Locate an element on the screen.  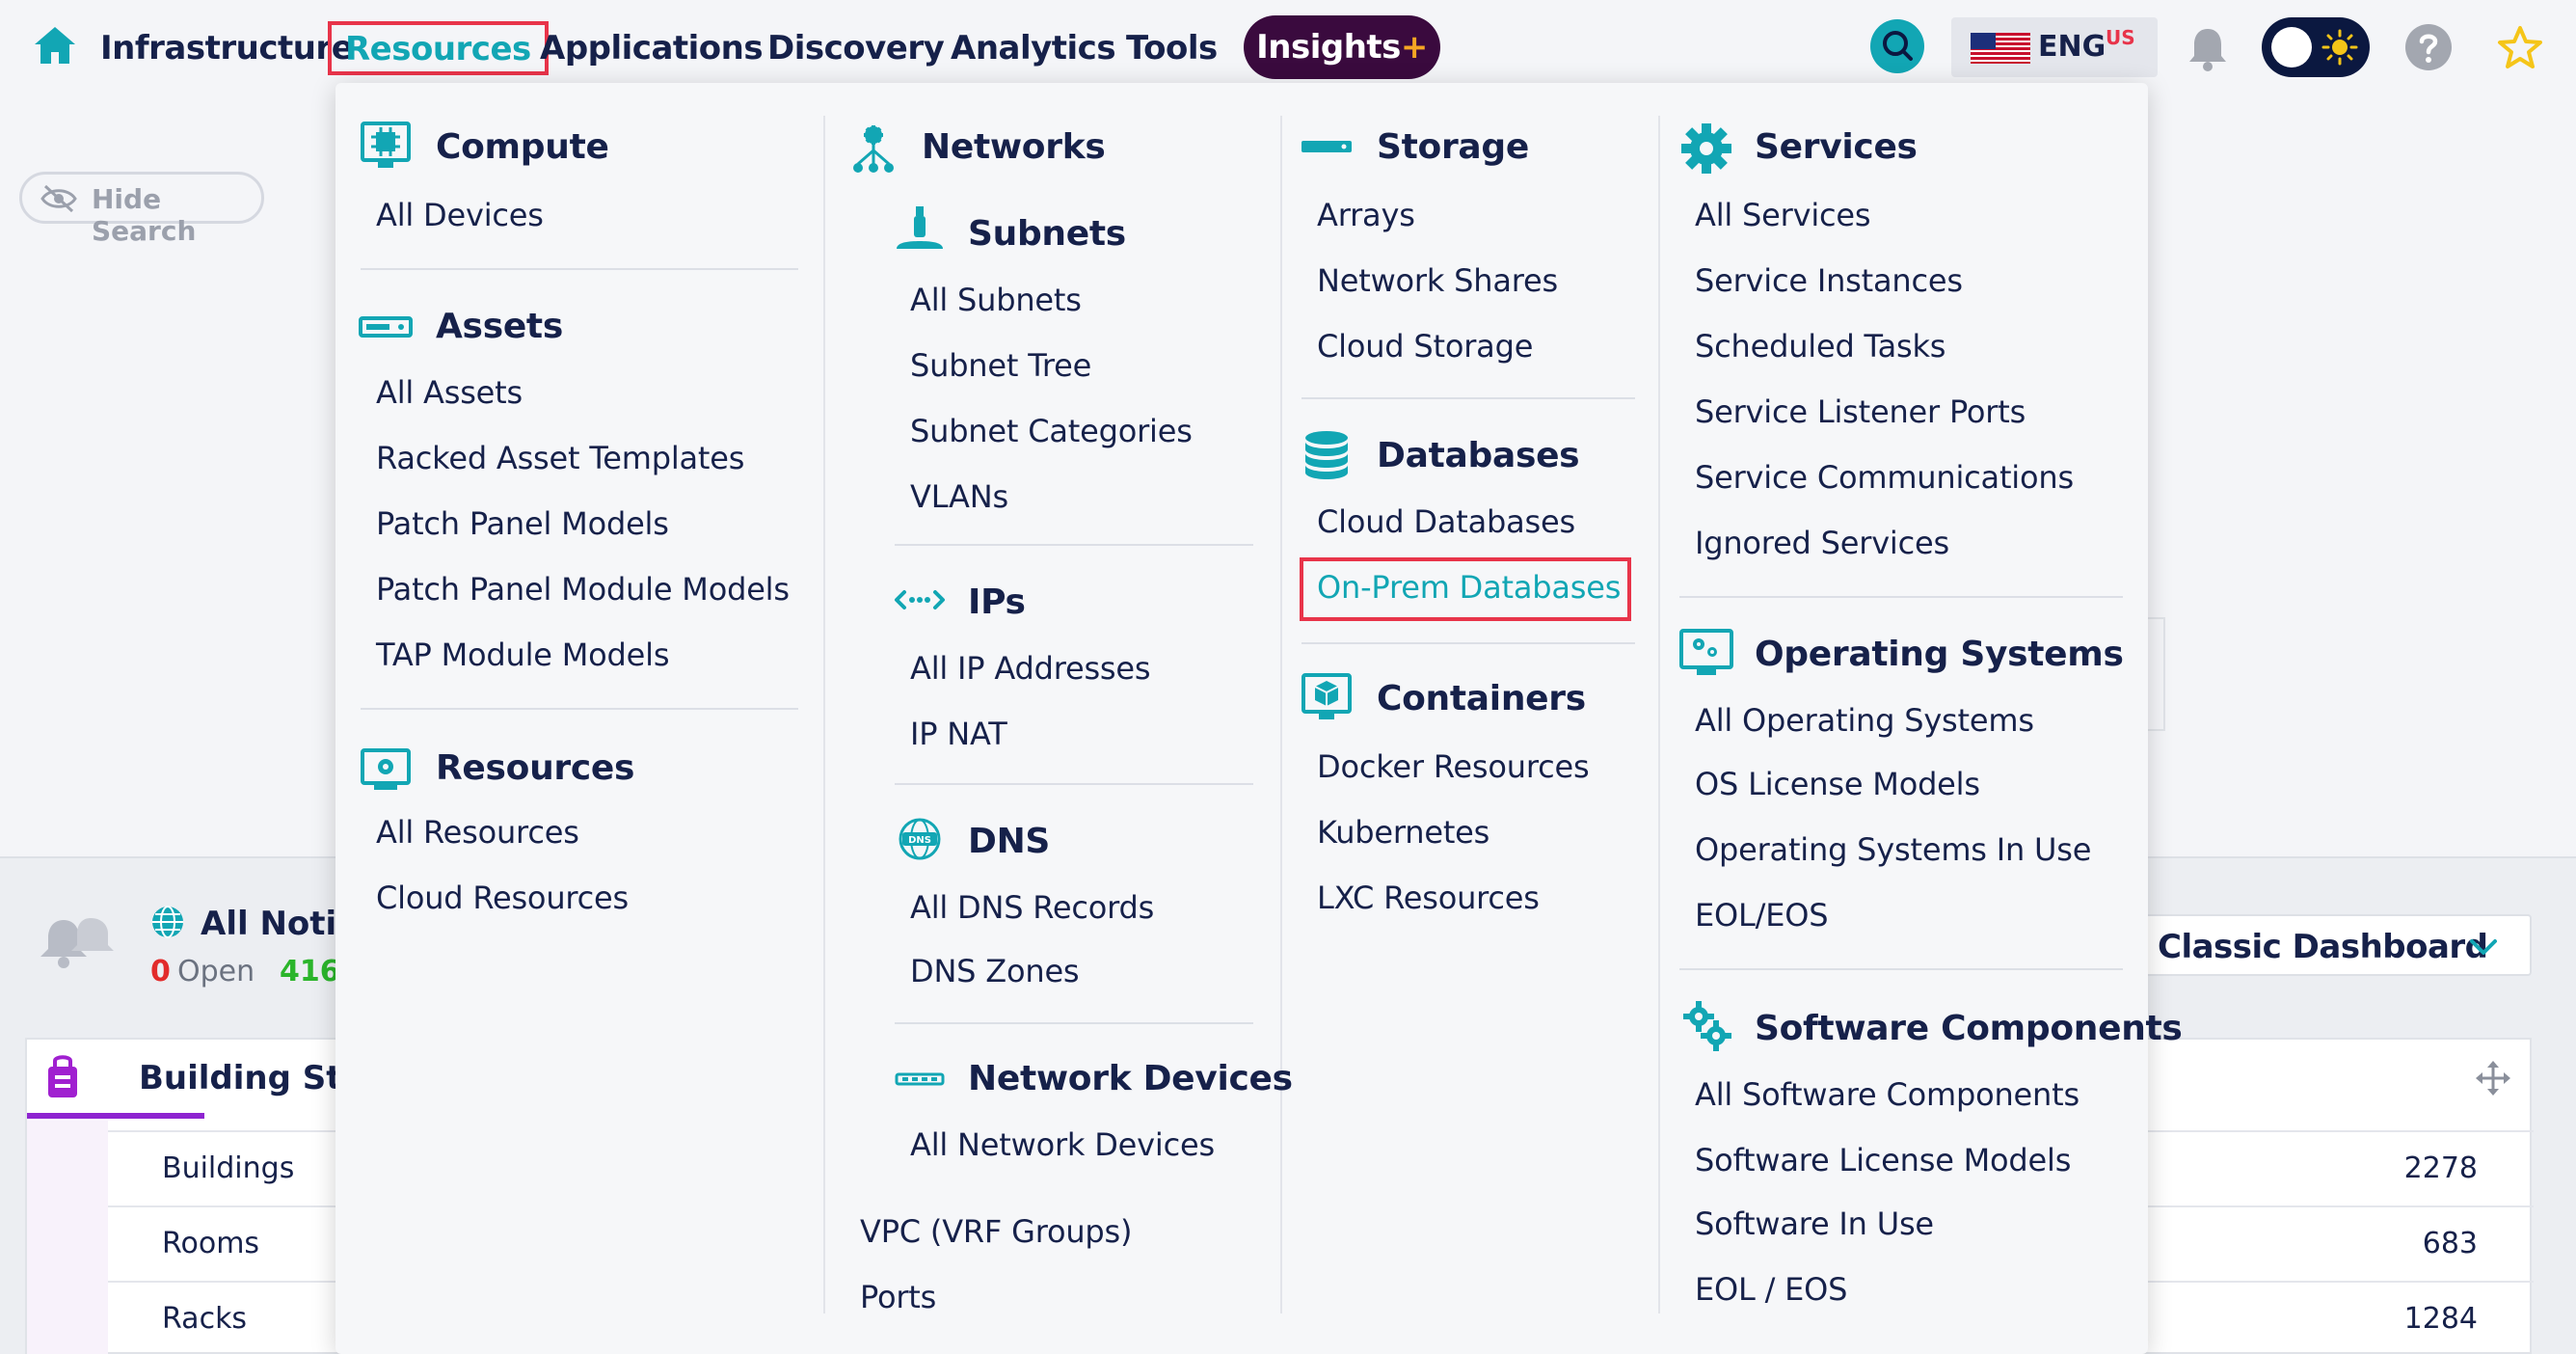
dashboard-select: Classic Dashboard is located at coordinates (2330, 945).